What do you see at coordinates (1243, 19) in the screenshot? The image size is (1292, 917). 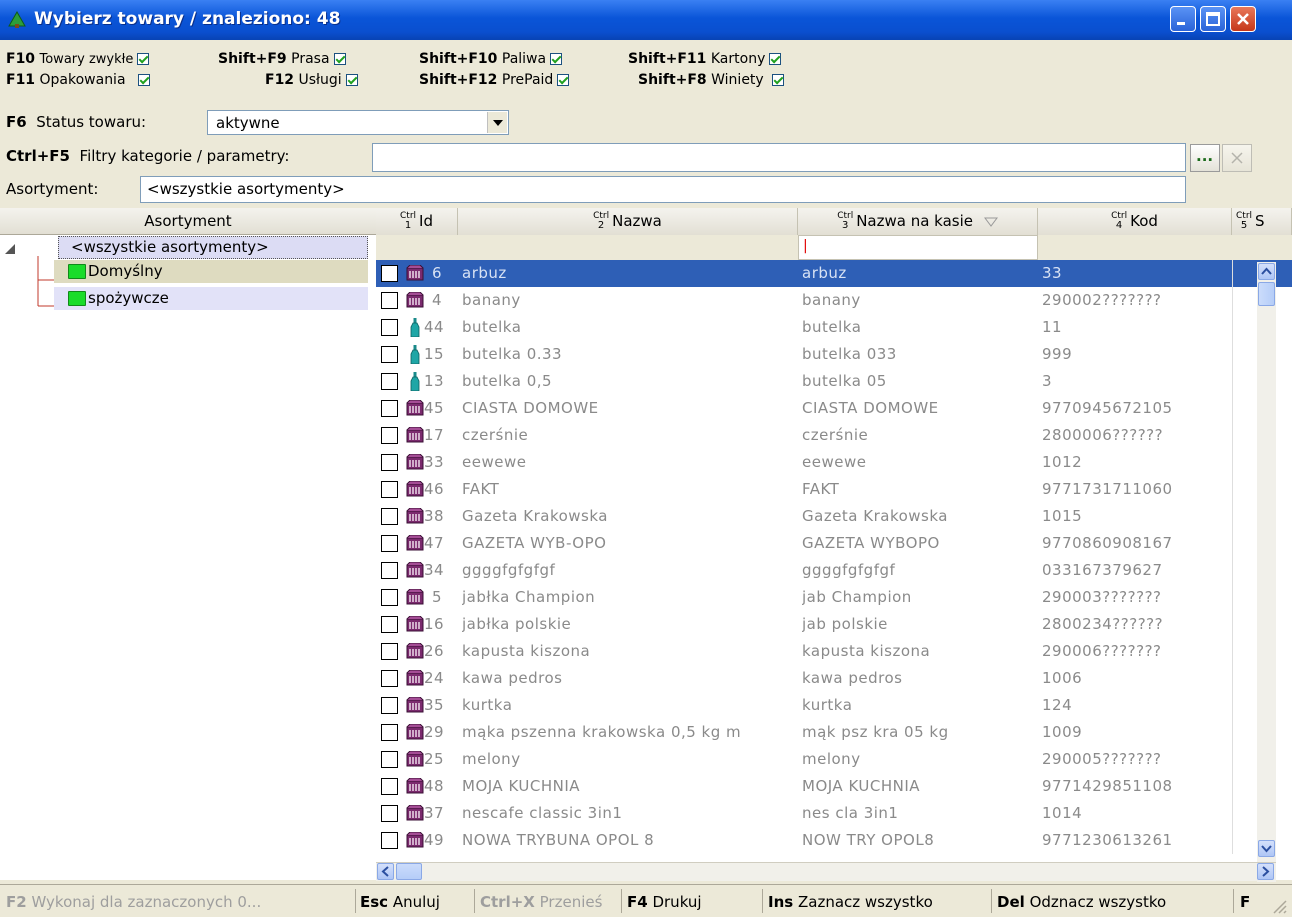 I see `close-button` at bounding box center [1243, 19].